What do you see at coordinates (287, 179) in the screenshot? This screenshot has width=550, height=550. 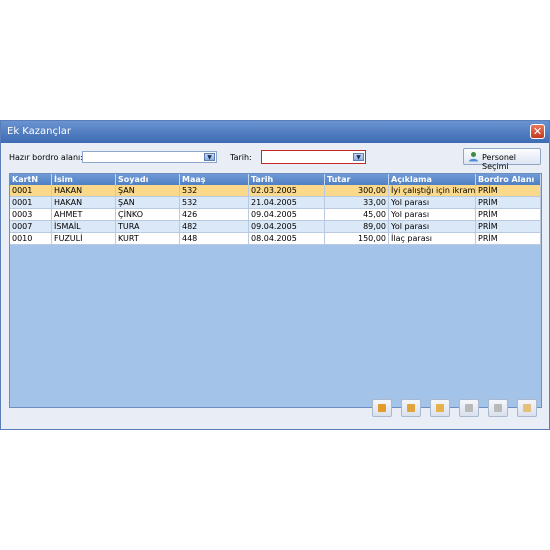 I see `column-header: Tarih` at bounding box center [287, 179].